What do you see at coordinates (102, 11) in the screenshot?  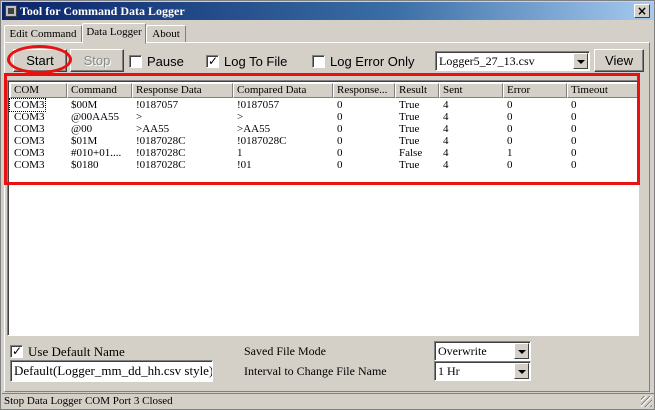 I see `window-title: Tool for Command Data Logger` at bounding box center [102, 11].